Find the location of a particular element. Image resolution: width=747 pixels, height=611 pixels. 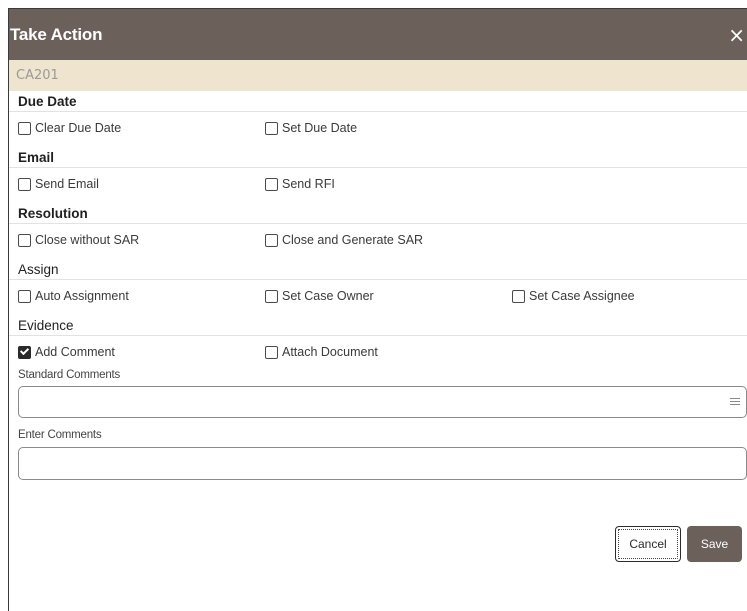

add-comment-checkbox: Add Comment is located at coordinates (66, 352).